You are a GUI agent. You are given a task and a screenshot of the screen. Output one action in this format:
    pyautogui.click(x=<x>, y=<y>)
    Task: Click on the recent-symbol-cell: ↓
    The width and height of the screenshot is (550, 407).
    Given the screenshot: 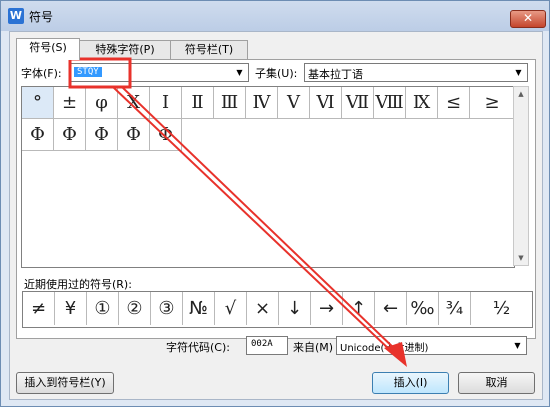 What is the action you would take?
    pyautogui.click(x=295, y=308)
    